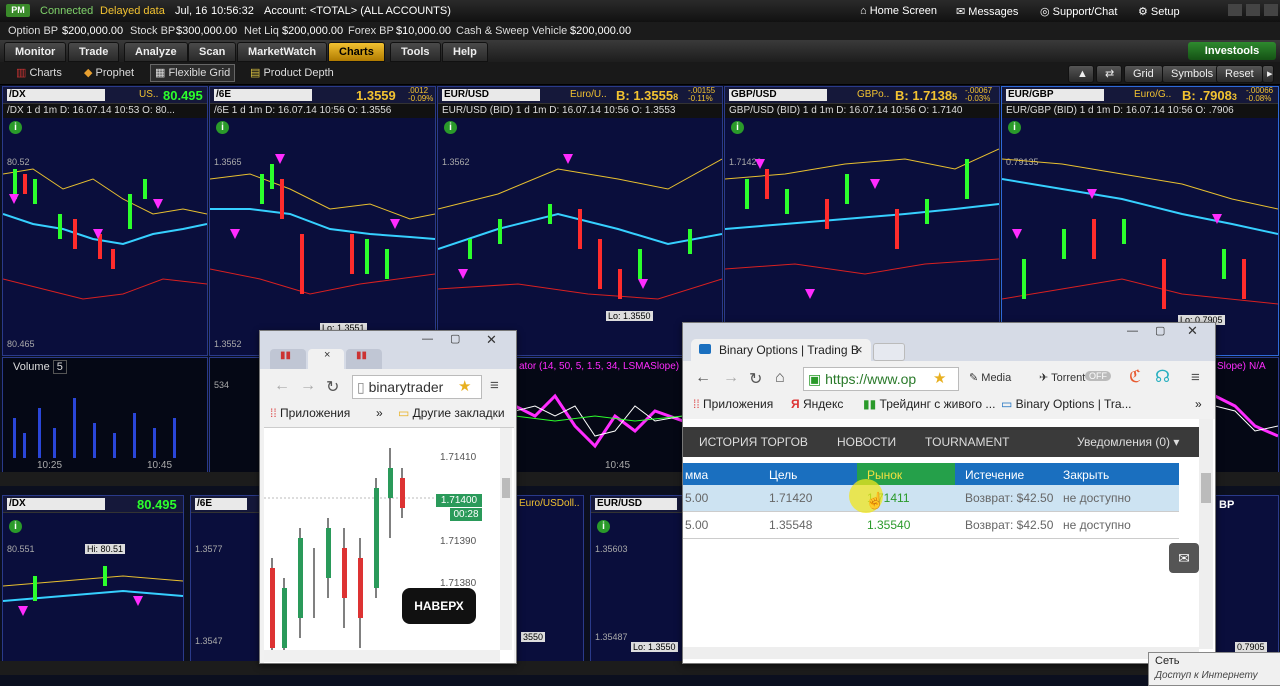 The width and height of the screenshot is (1280, 686). What do you see at coordinates (1184, 558) in the screenshot?
I see `chat-icon: ✉` at bounding box center [1184, 558].